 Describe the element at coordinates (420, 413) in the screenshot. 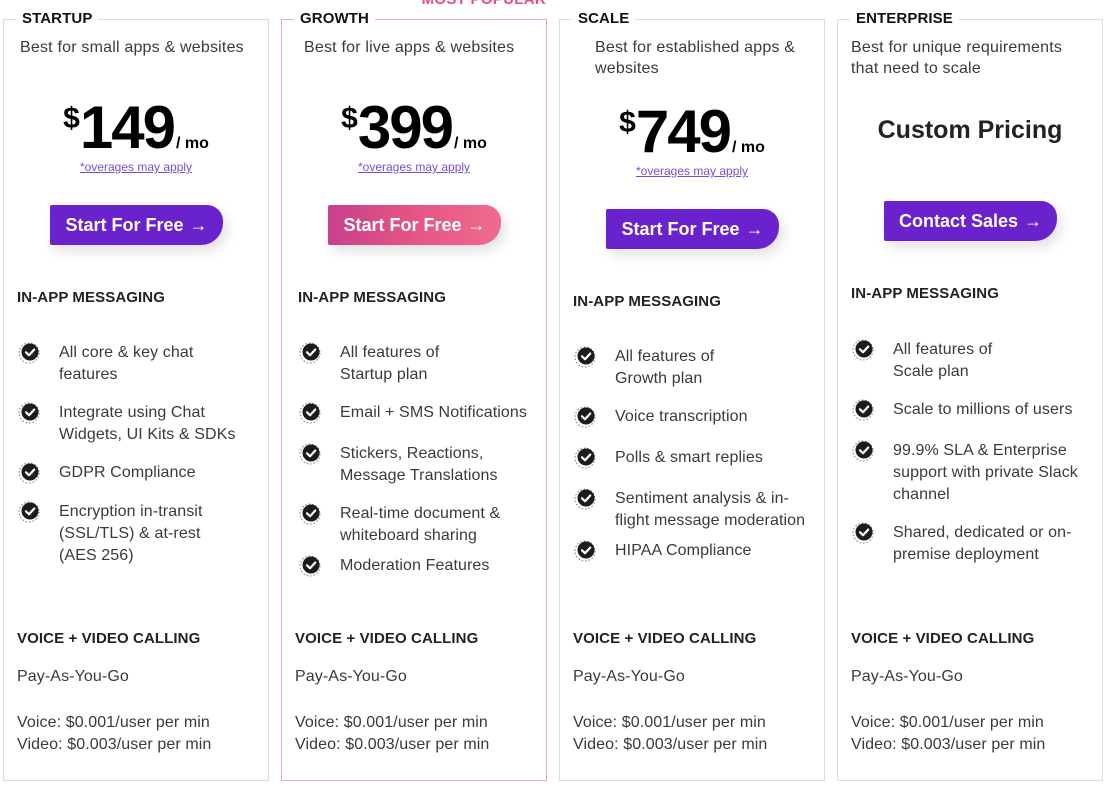

I see `feature-item: Email + SMS Notifications` at that location.